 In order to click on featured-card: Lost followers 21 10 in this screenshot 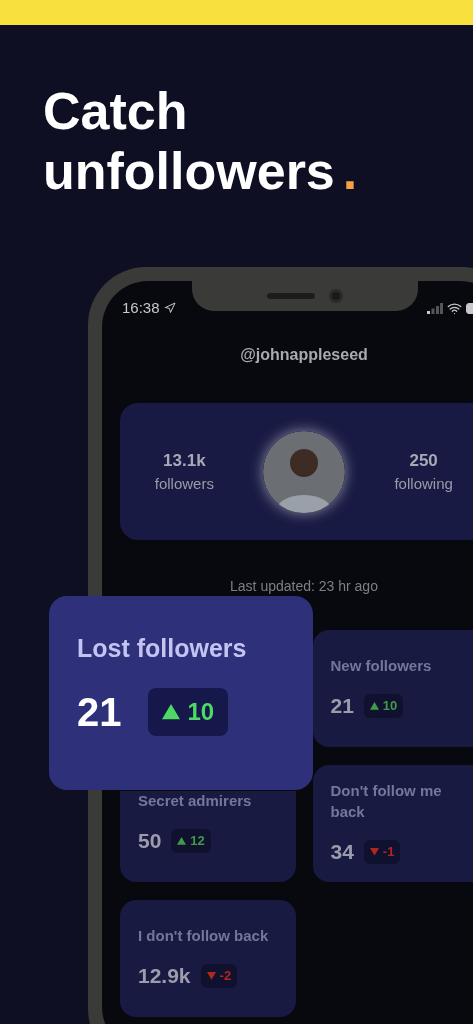, I will do `click(181, 693)`.